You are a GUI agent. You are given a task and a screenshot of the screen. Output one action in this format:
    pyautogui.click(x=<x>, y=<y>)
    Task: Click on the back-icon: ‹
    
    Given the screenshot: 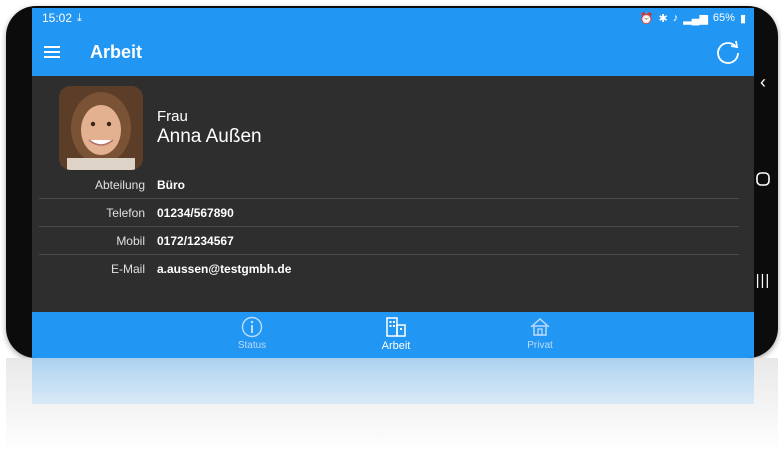 What is the action you would take?
    pyautogui.click(x=763, y=82)
    